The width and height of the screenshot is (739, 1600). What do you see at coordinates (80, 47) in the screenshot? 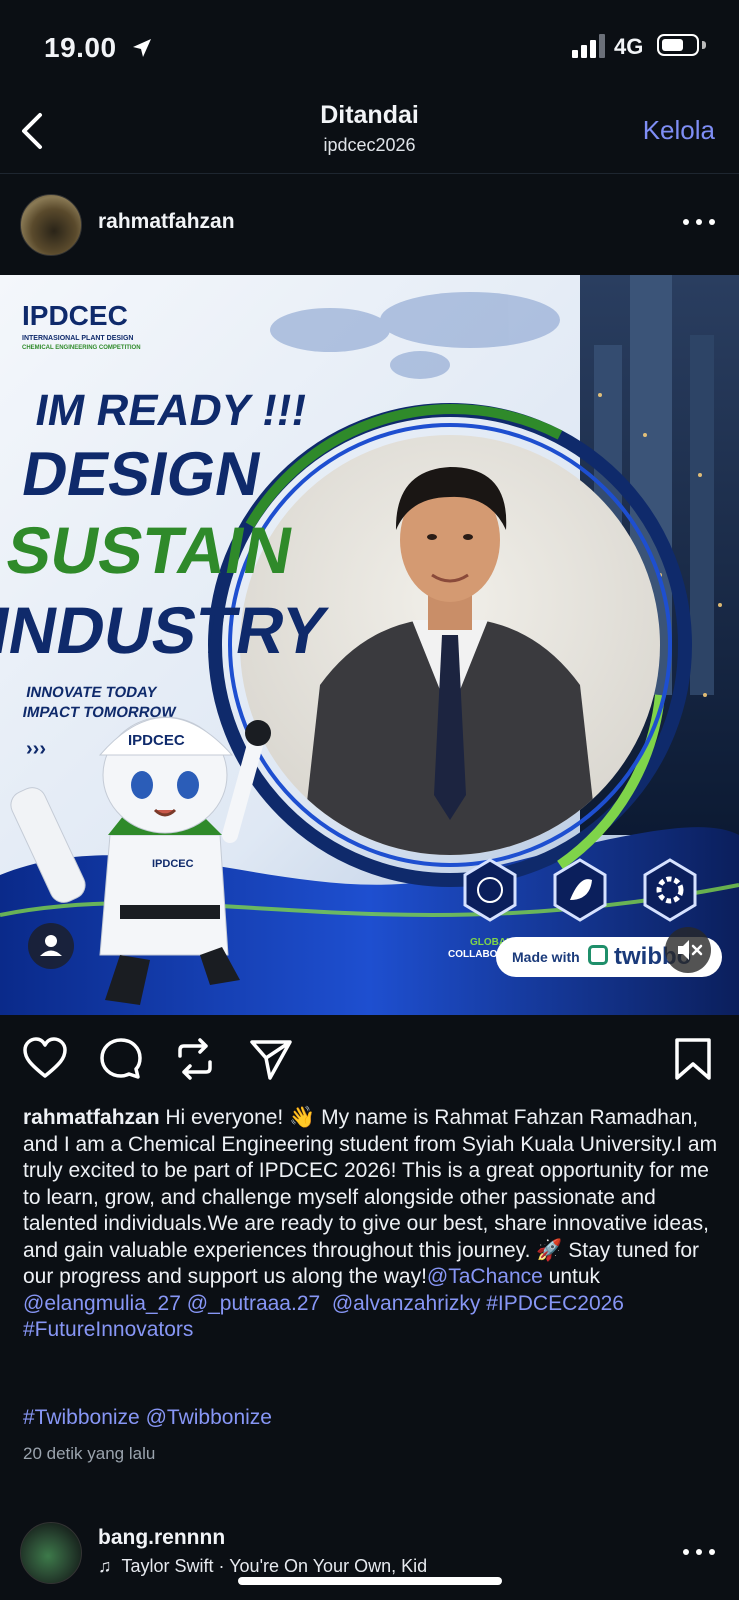
I see `status-time-text: 19.00` at bounding box center [80, 47].